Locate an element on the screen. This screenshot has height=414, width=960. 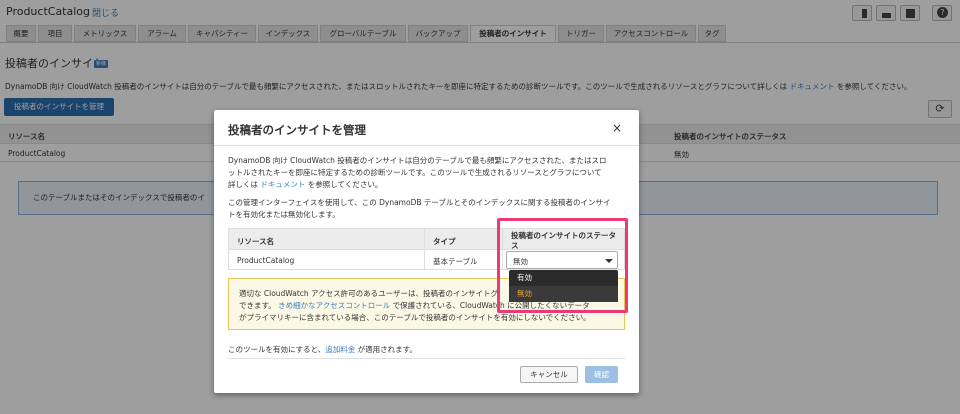
cancel-button: キャンセル is located at coordinates (549, 374).